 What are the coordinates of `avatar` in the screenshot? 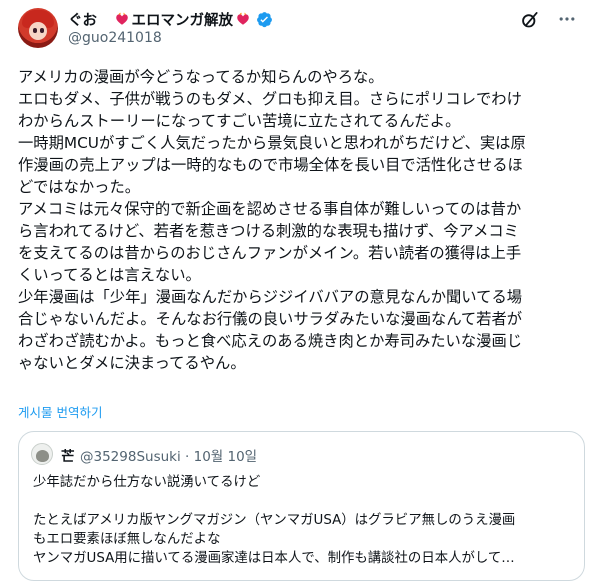 It's located at (38, 28).